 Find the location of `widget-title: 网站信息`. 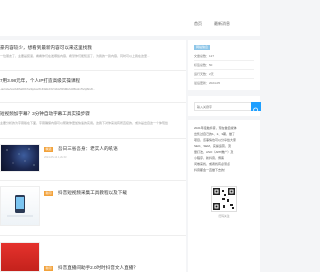

widget-title: 网站信息 is located at coordinates (202, 47).